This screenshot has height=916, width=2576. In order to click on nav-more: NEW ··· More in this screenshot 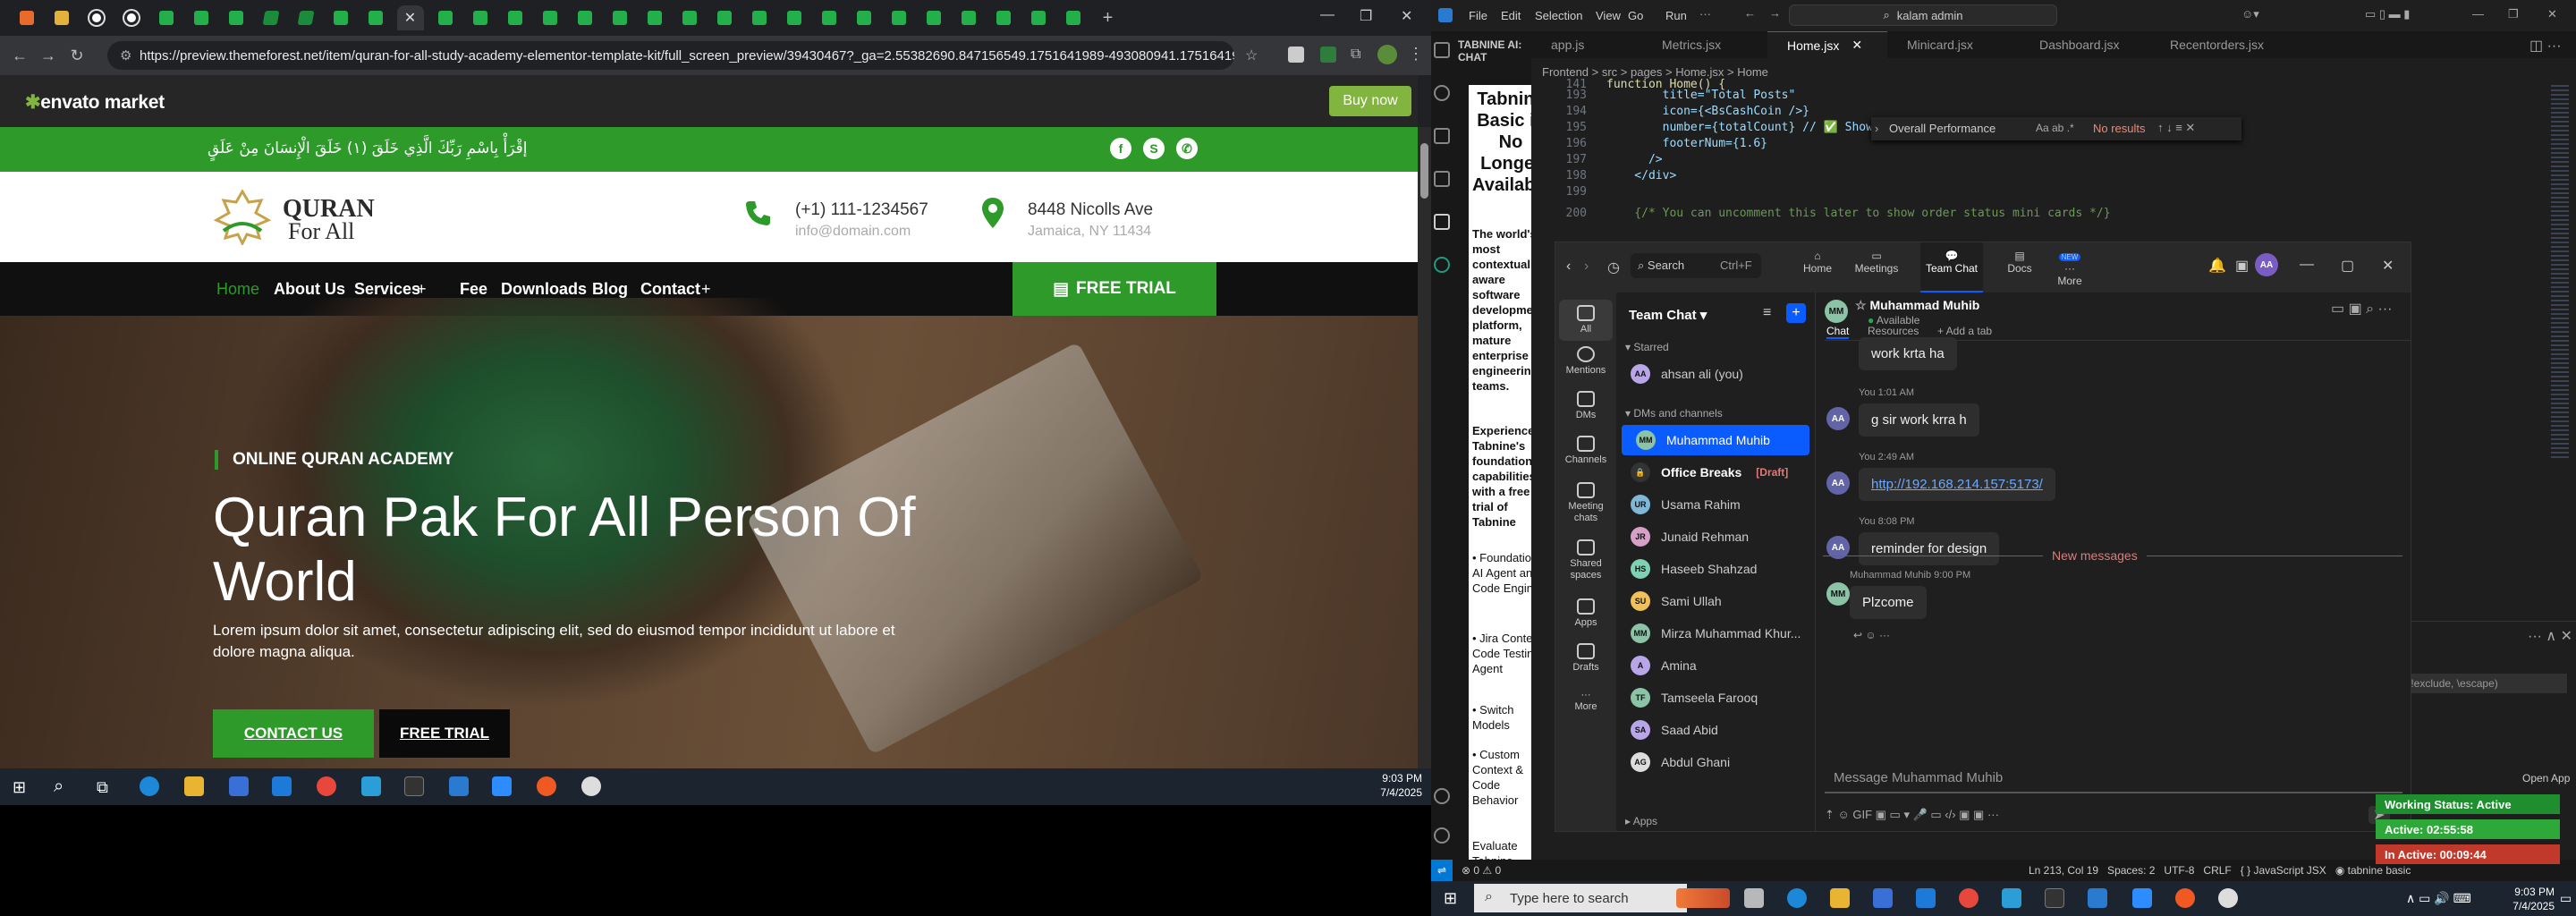, I will do `click(2070, 268)`.